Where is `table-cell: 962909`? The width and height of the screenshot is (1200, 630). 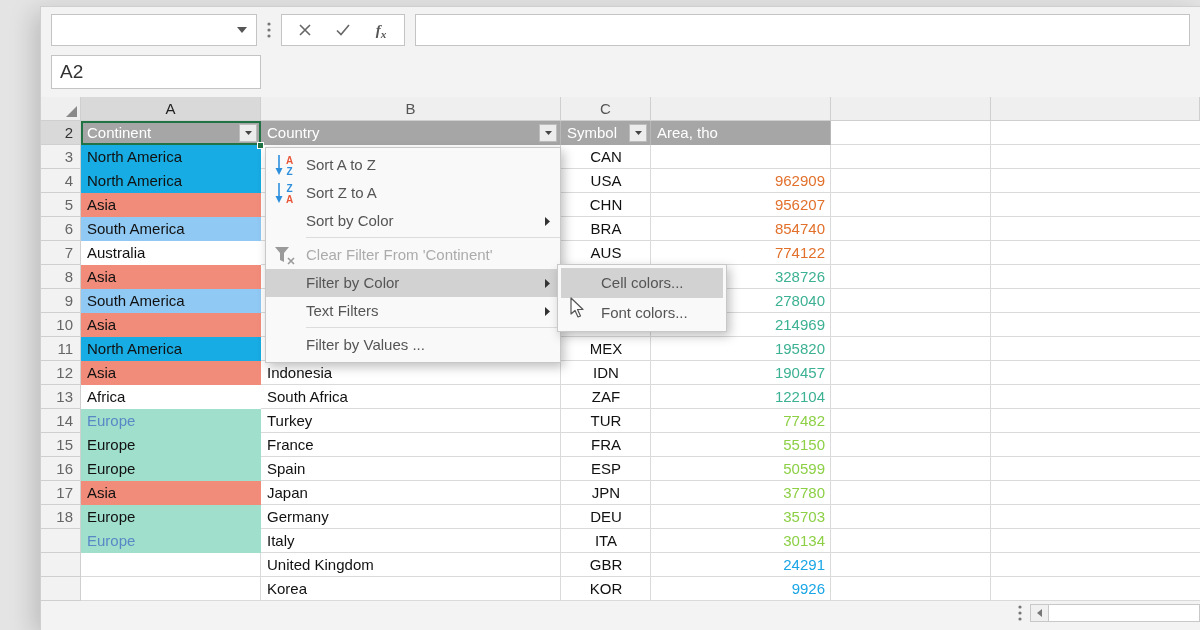 table-cell: 962909 is located at coordinates (799, 180).